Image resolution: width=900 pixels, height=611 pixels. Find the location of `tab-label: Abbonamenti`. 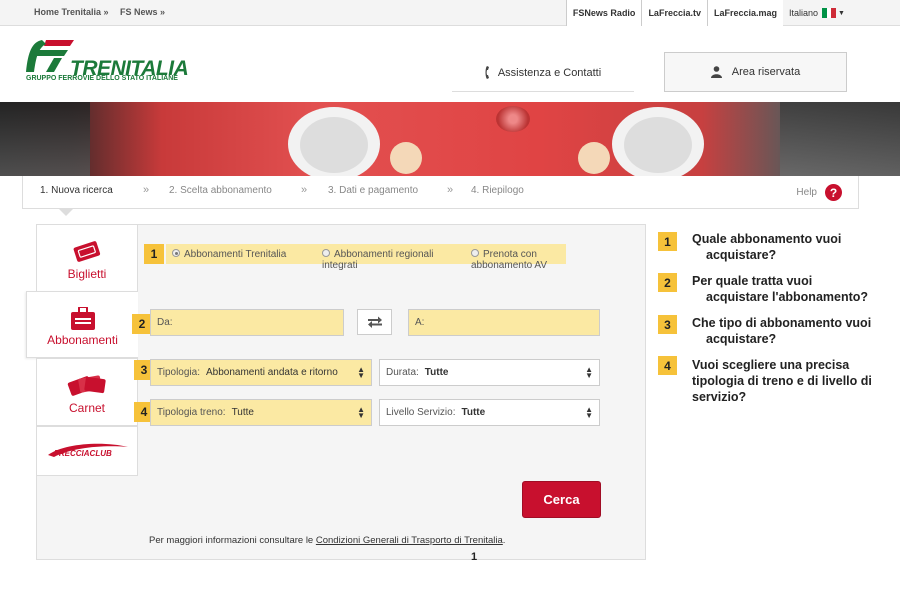

tab-label: Abbonamenti is located at coordinates (82, 340).